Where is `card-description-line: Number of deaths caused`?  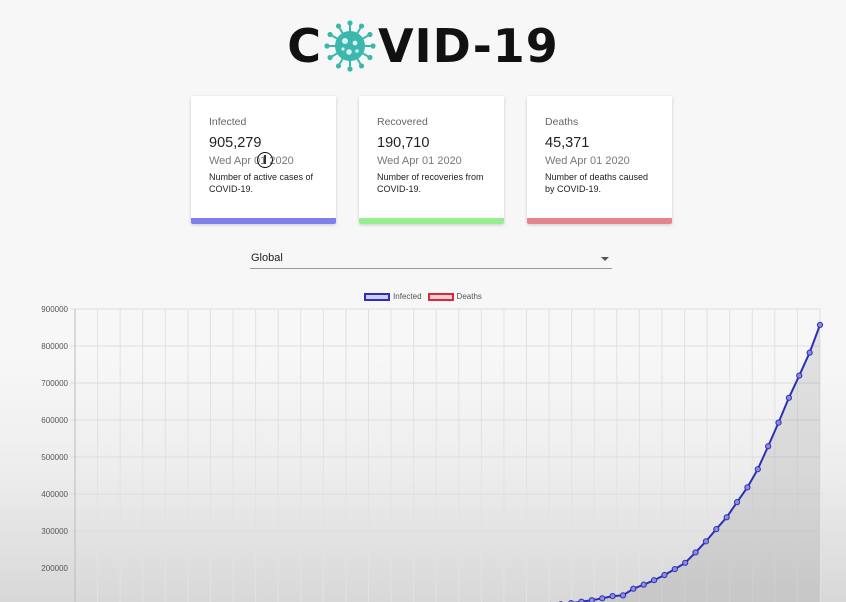 card-description-line: Number of deaths caused is located at coordinates (597, 177).